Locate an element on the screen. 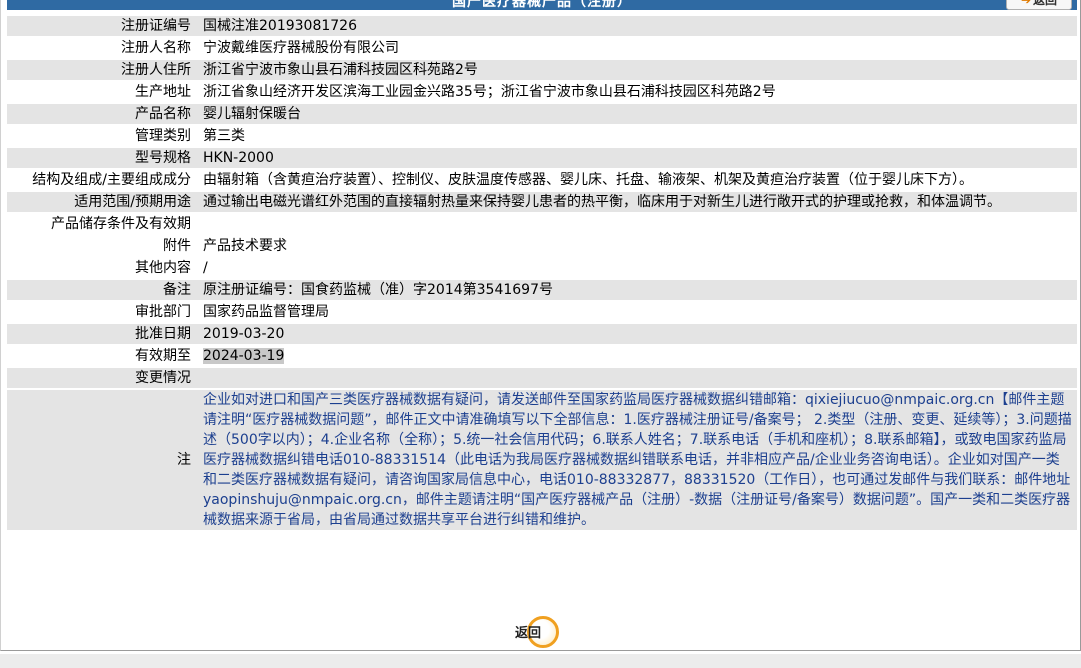 This screenshot has height=668, width=1081. row-product-name: 产品名称 婴儿辐射保暖台 is located at coordinates (542, 114).